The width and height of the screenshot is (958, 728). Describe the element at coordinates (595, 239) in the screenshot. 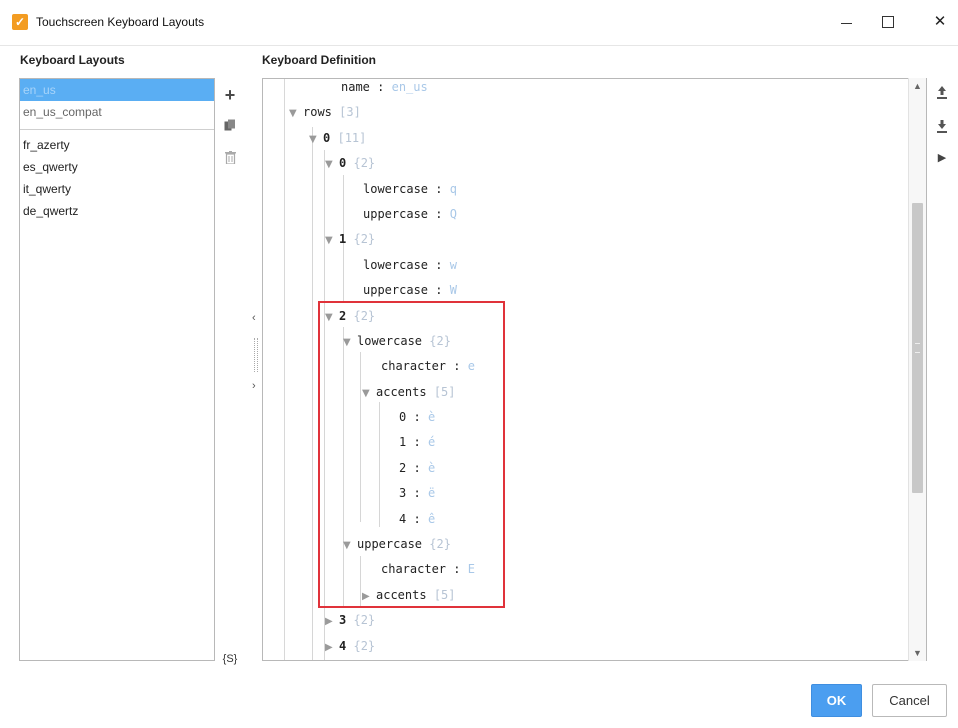

I see `tree-node-key: ▼ 1 {2}` at that location.